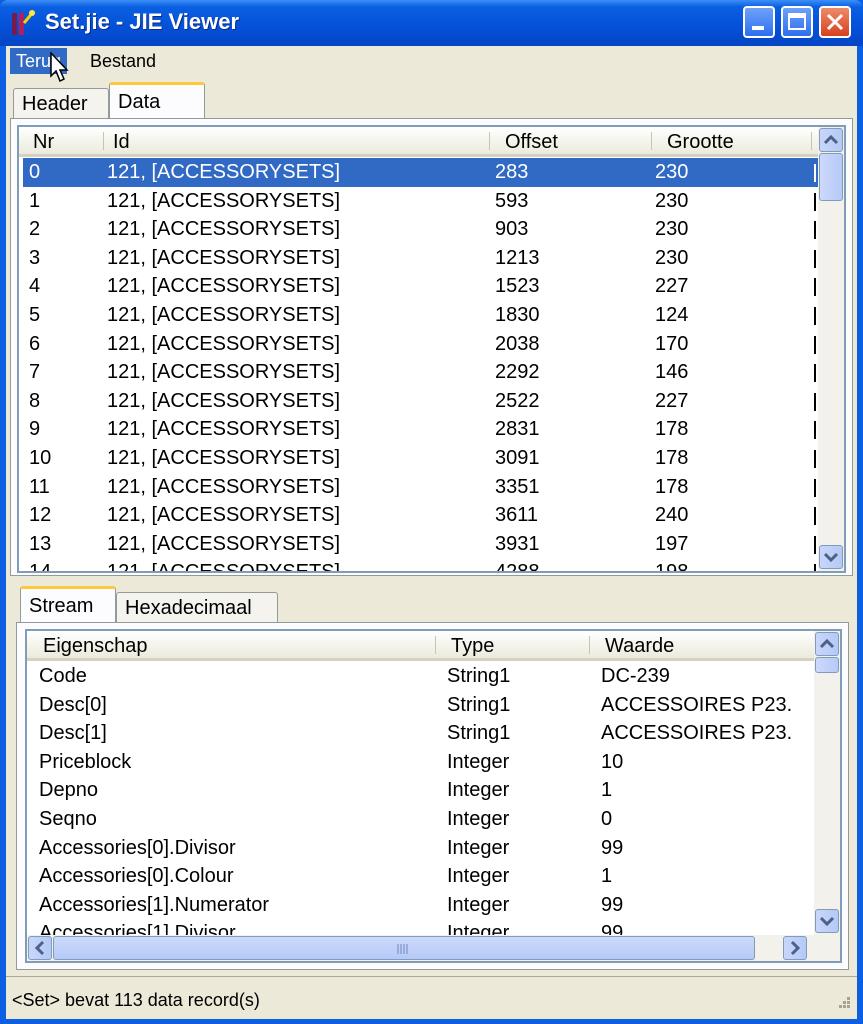 This screenshot has height=1024, width=863. I want to click on cell-offset: 4288, so click(517, 567).